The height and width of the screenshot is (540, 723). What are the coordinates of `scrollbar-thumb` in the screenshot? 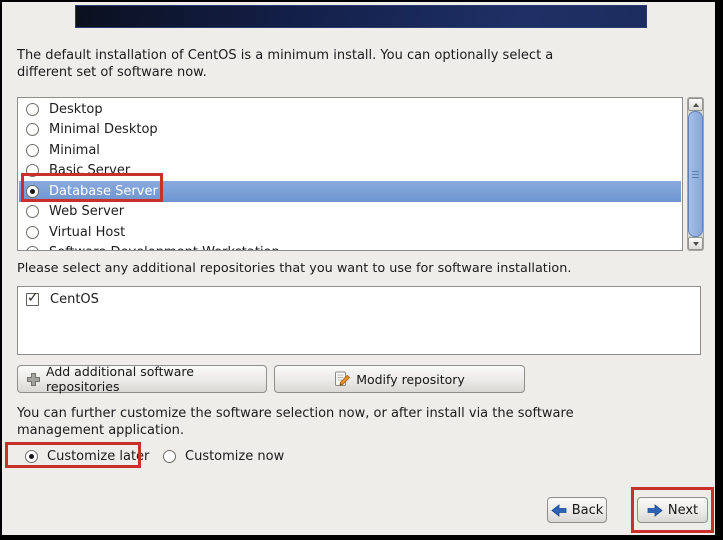 It's located at (695, 174).